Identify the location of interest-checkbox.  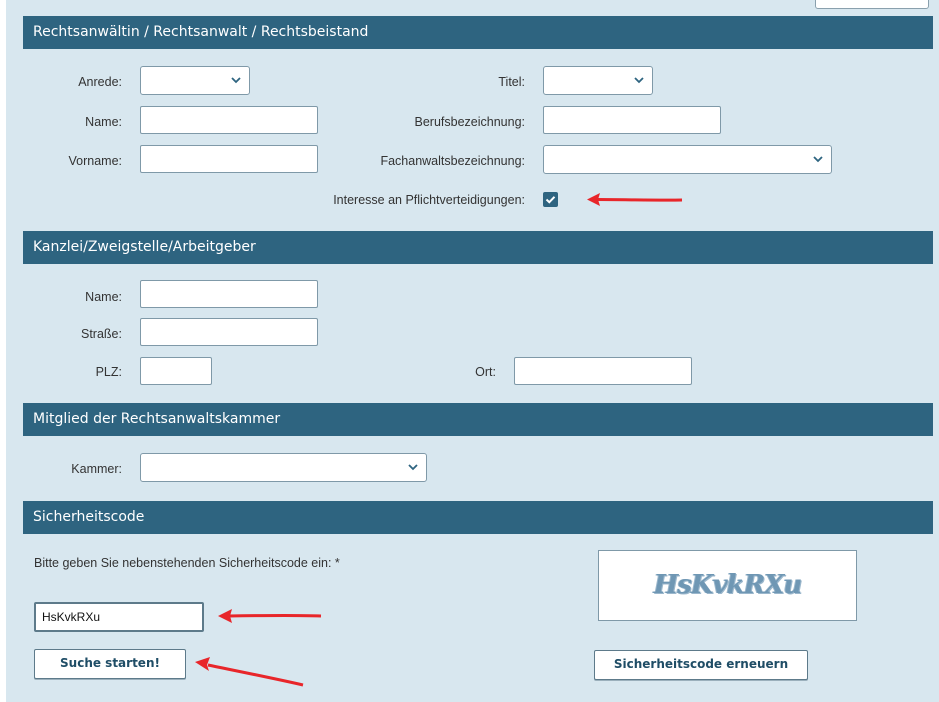
(550, 199).